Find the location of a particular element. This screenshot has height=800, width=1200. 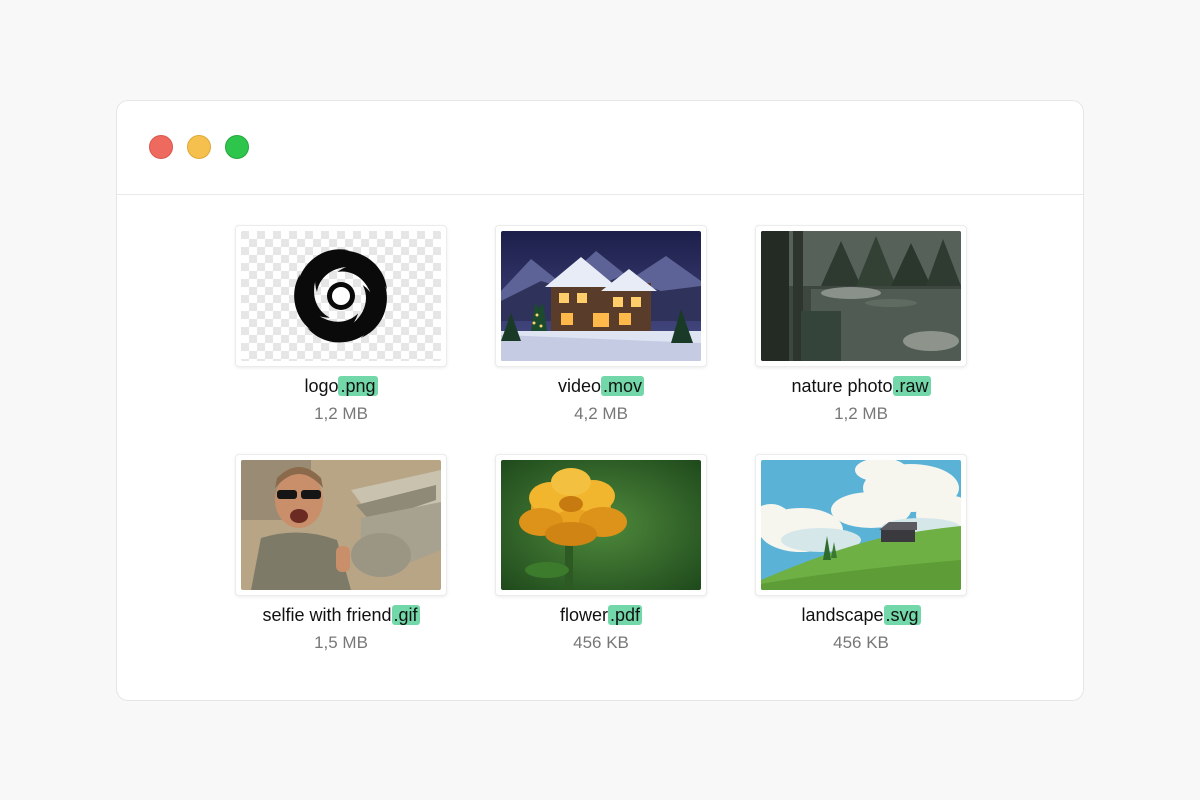

file-item-logo: logo .png 1,2 MB is located at coordinates (341, 324).